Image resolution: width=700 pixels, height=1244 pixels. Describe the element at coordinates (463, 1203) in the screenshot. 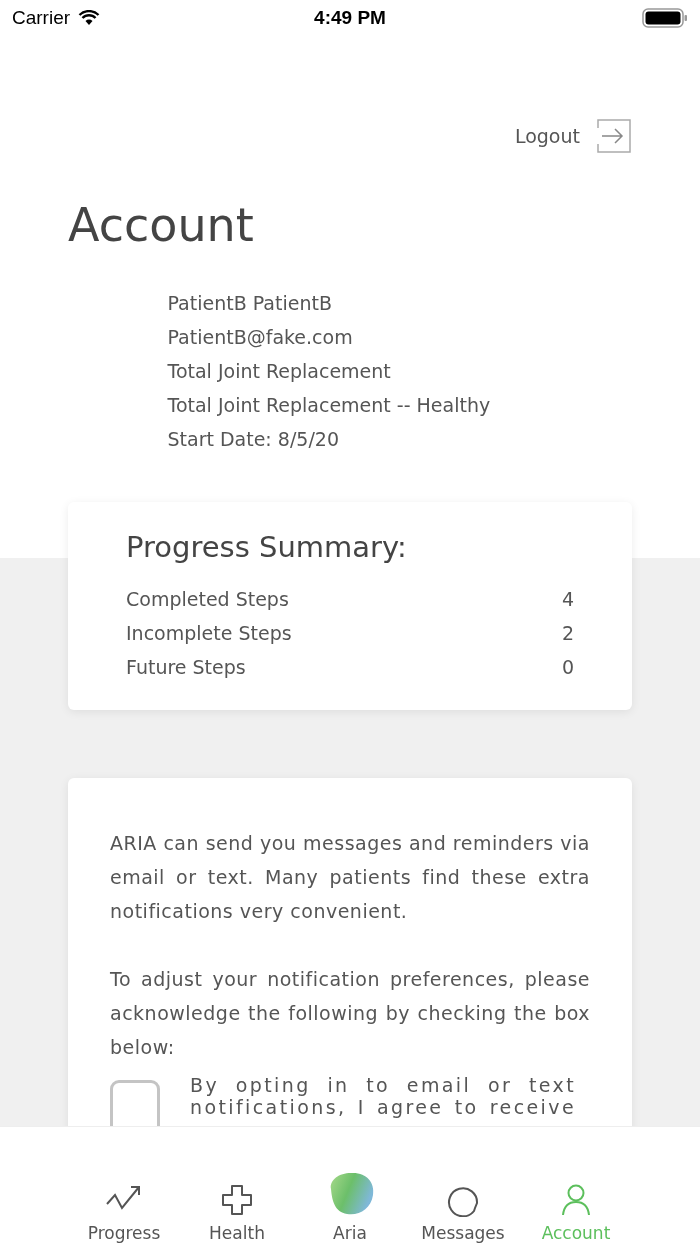

I see `tab-item: Messages` at that location.